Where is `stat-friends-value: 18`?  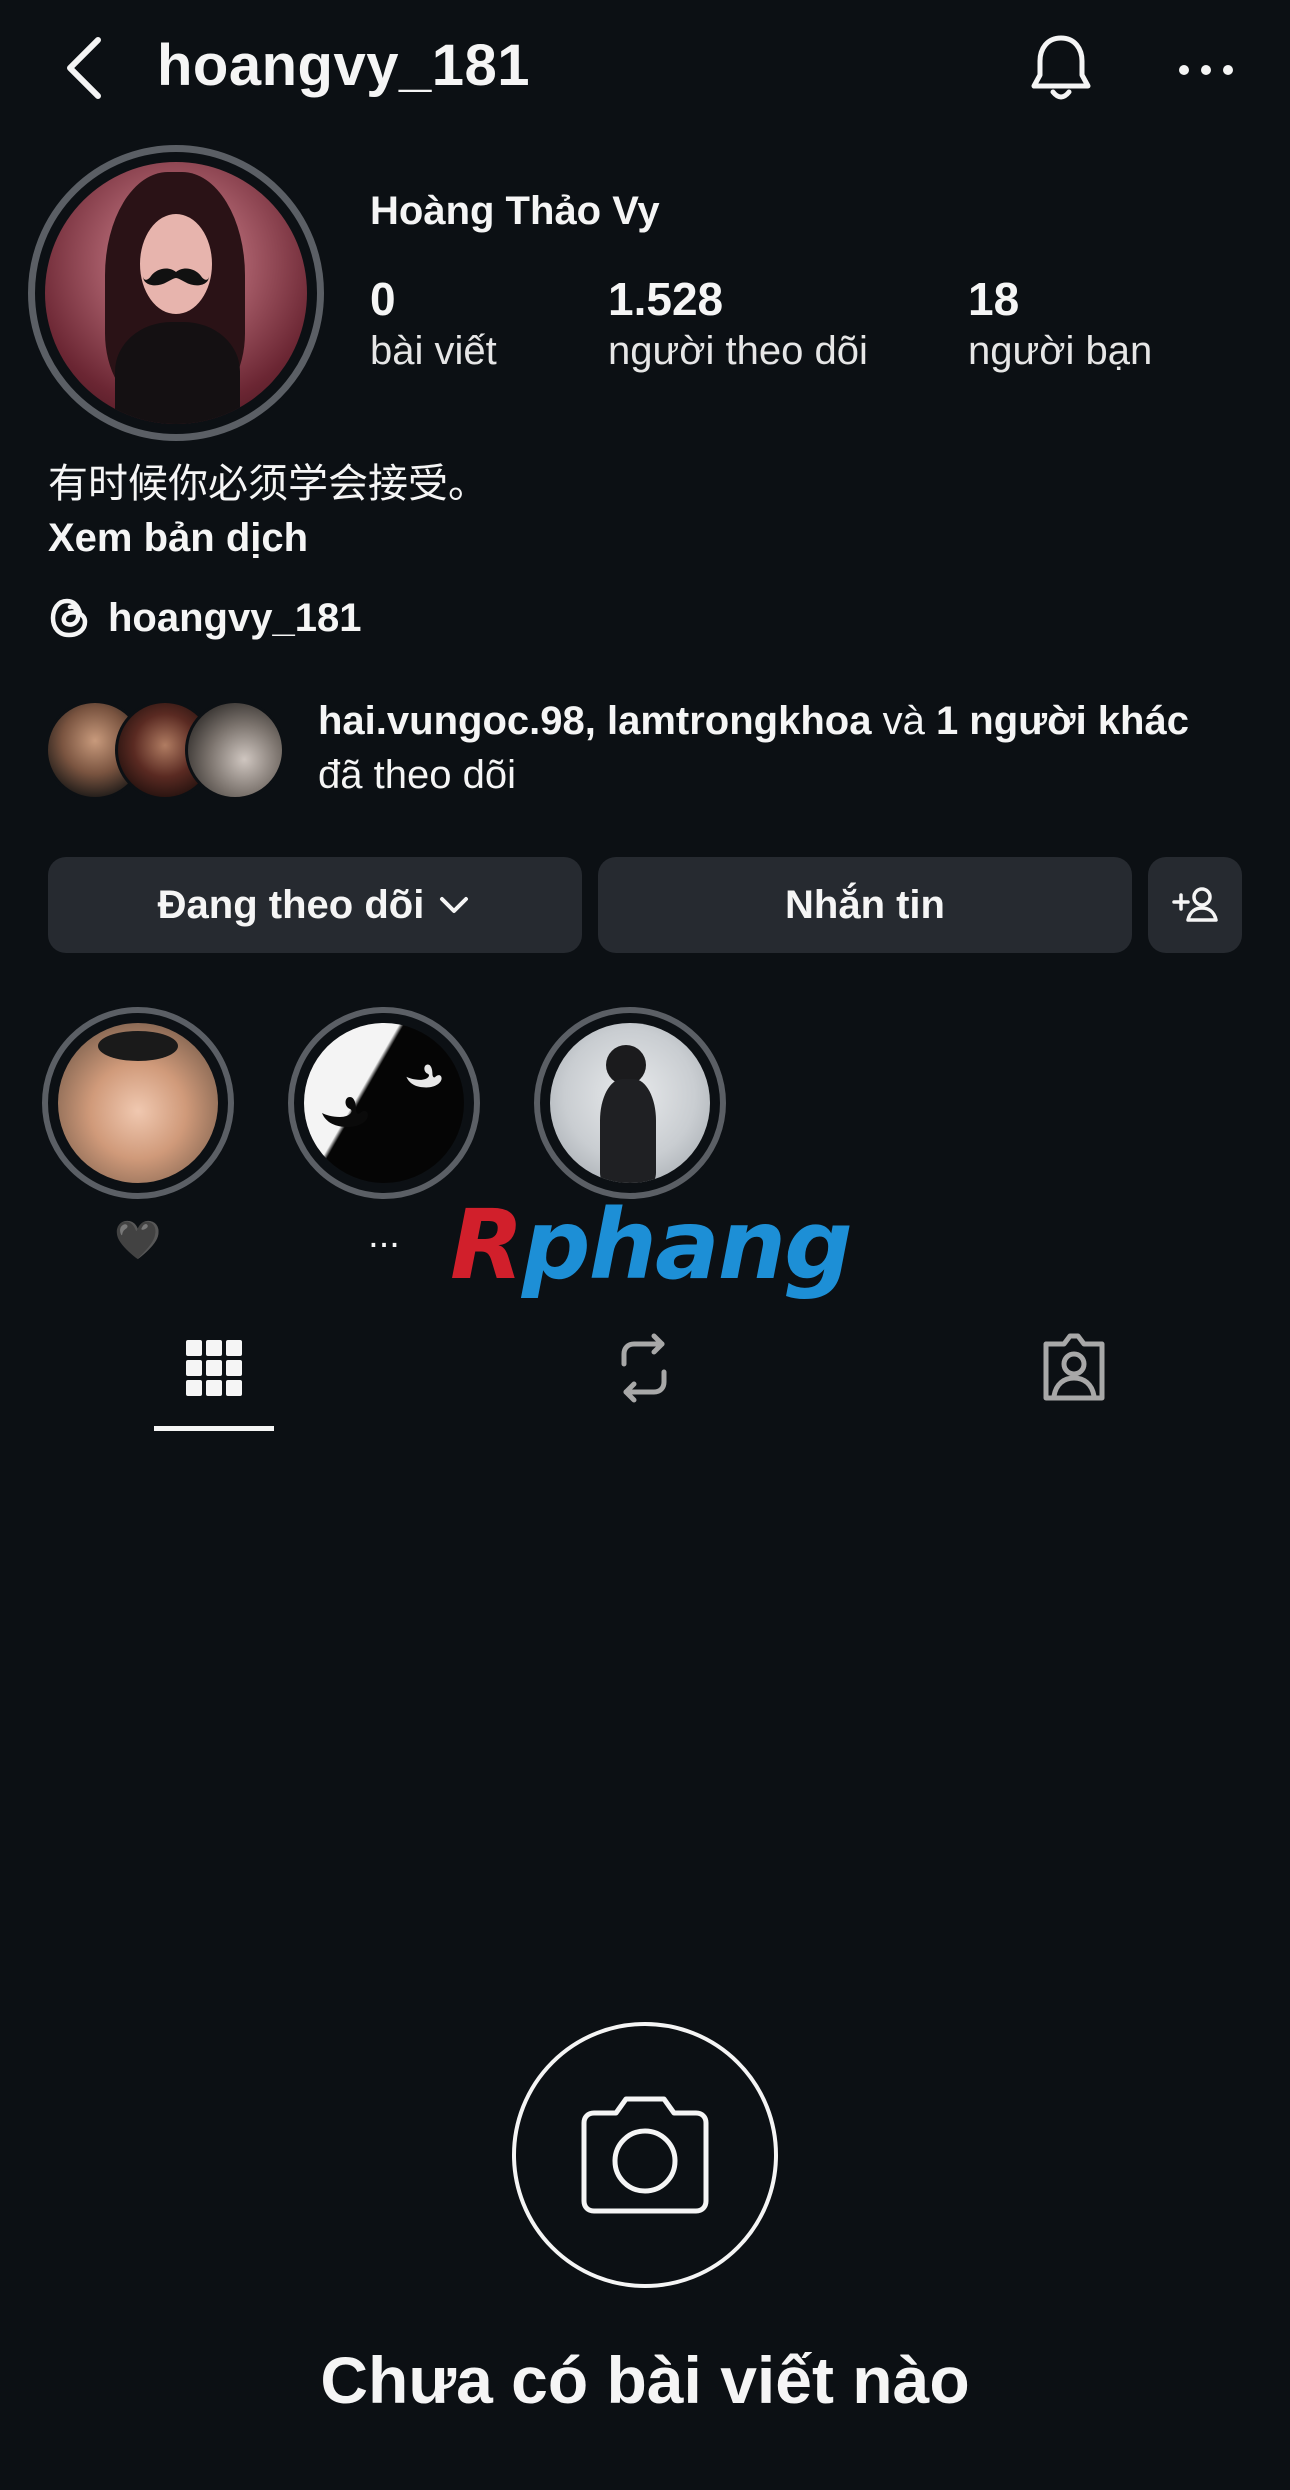 stat-friends-value: 18 is located at coordinates (994, 299).